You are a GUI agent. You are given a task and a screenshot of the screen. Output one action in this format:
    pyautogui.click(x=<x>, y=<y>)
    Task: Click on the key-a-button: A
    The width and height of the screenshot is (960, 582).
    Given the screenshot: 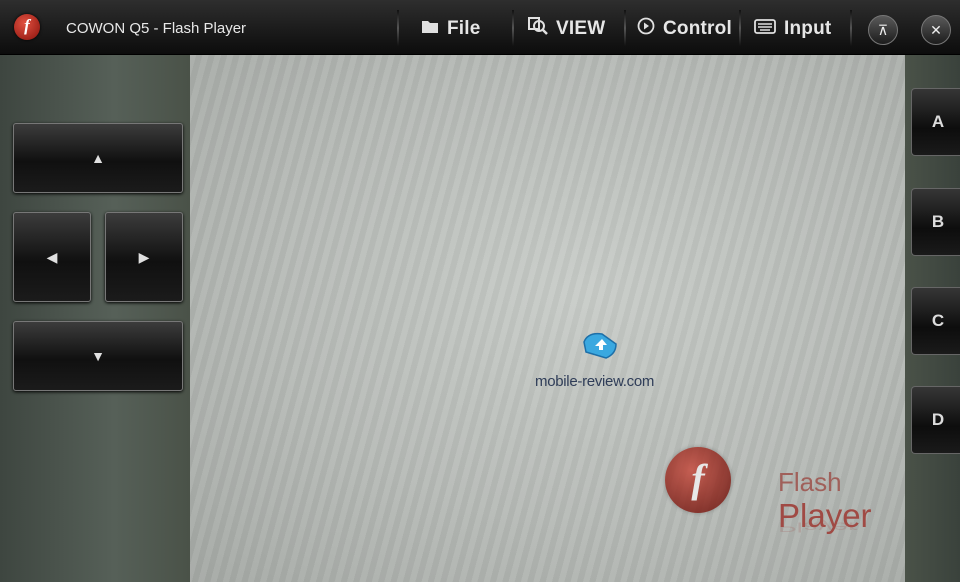 What is the action you would take?
    pyautogui.click(x=935, y=122)
    